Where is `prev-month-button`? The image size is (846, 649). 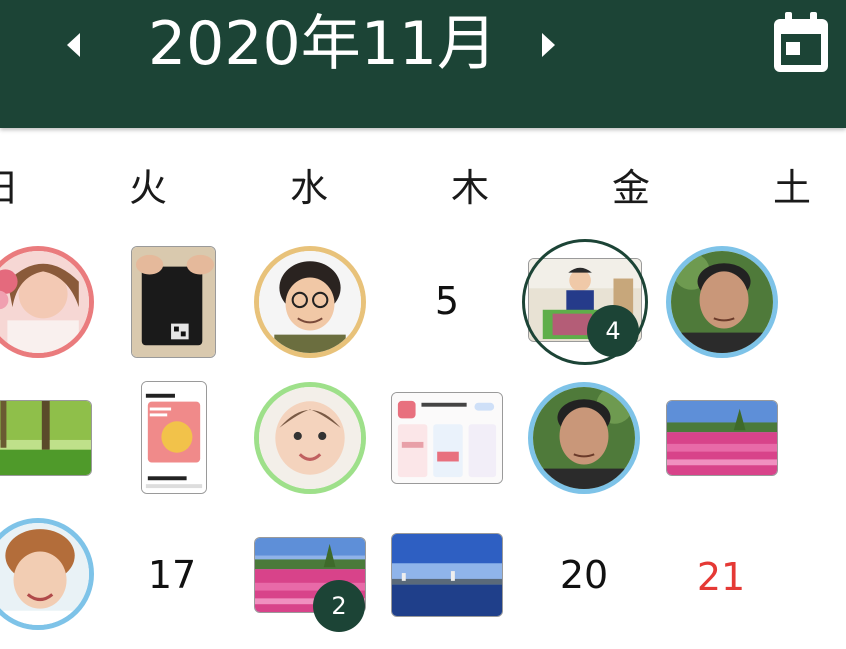 prev-month-button is located at coordinates (75, 45).